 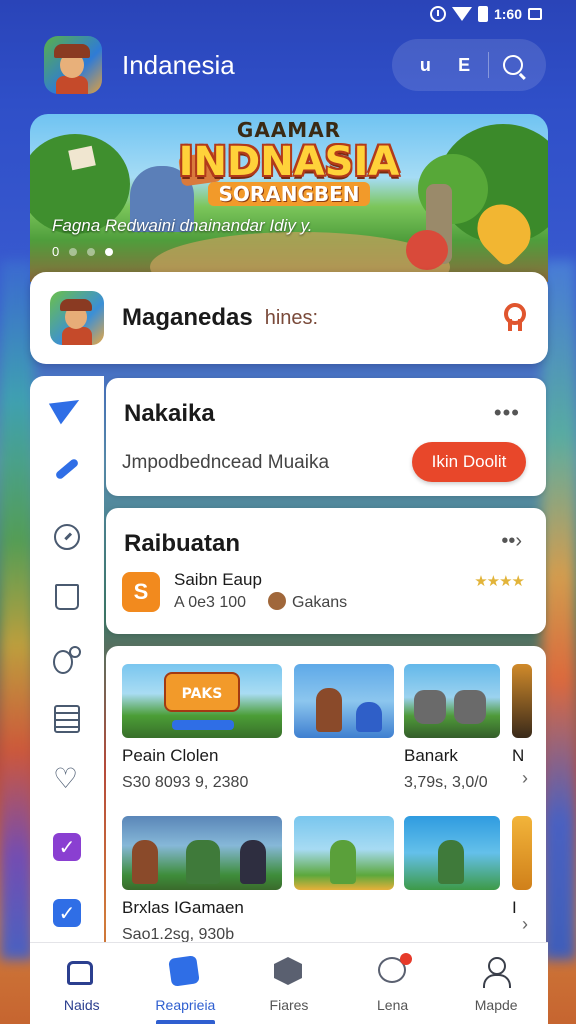 I want to click on more-arrow-icon: ••›, so click(x=511, y=541).